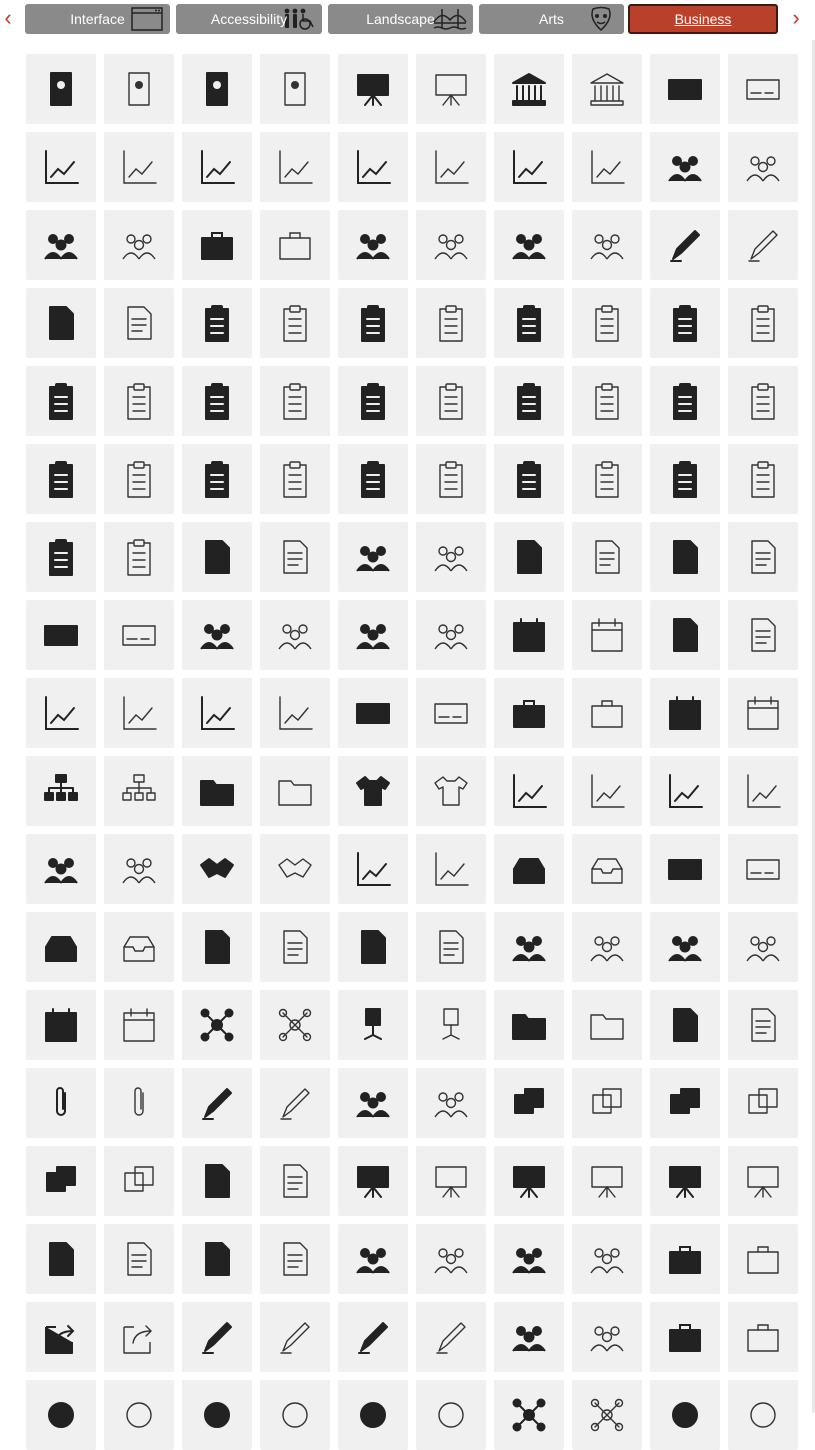 The width and height of the screenshot is (815, 1450). What do you see at coordinates (551, 19) in the screenshot?
I see `tab-arts: Arts` at bounding box center [551, 19].